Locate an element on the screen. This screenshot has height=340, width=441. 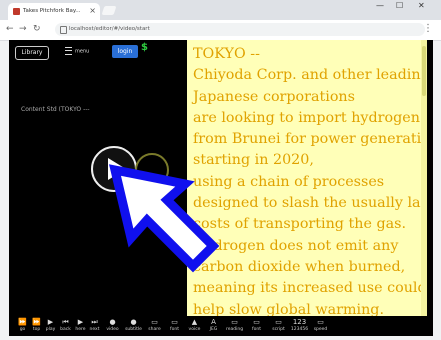
url-input: localhost/editor/#/video/start is located at coordinates (240, 29).